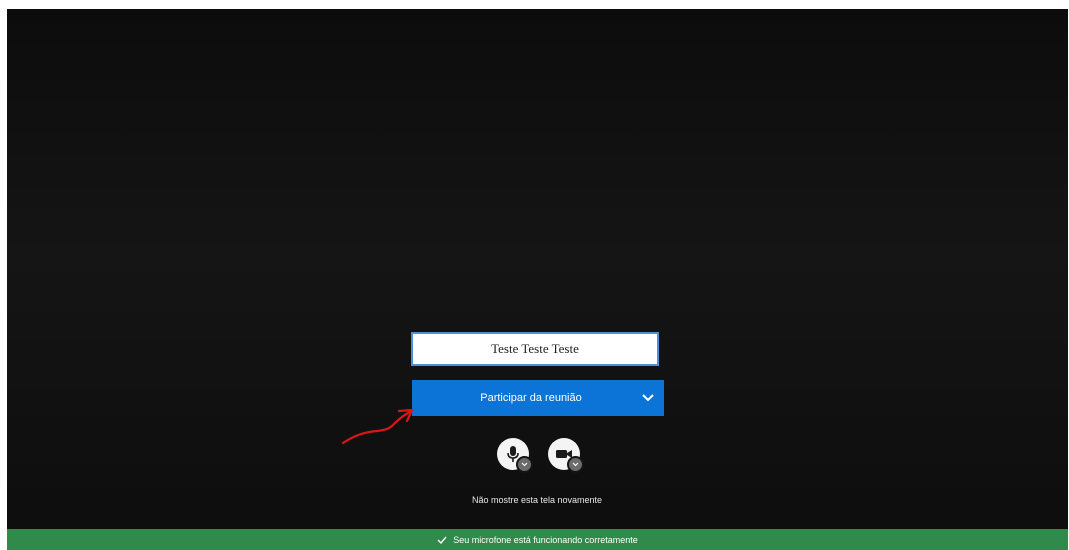  Describe the element at coordinates (377, 426) in the screenshot. I see `red-arrow-annotation` at that location.